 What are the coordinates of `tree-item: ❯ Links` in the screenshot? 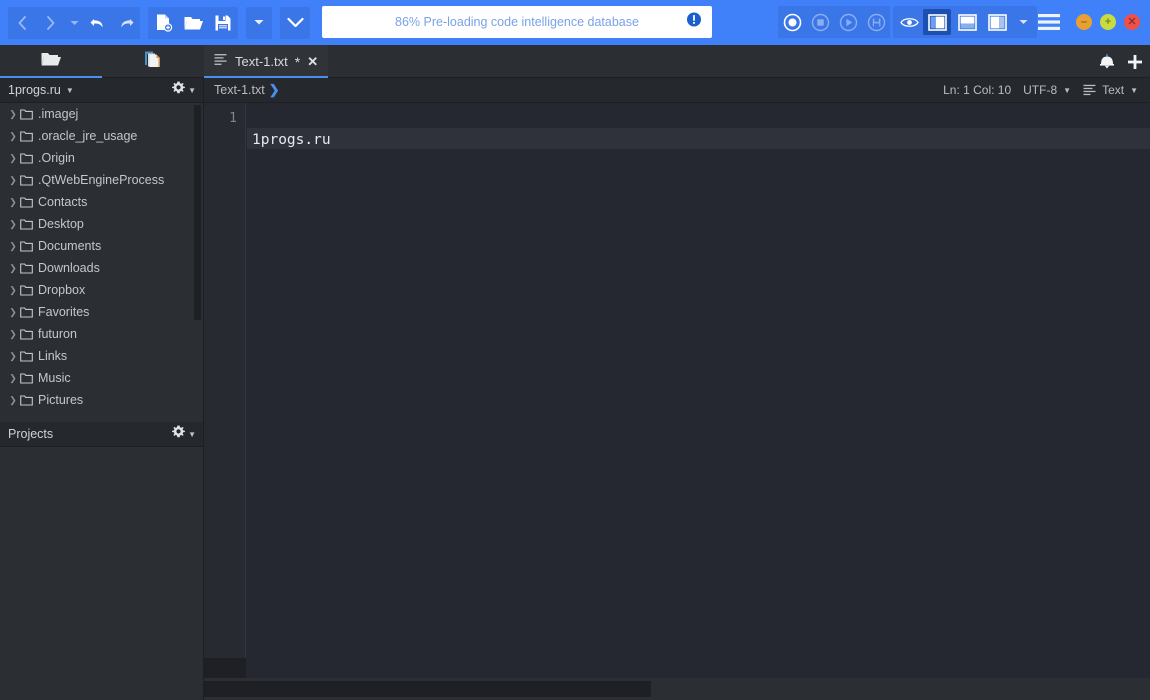 It's located at (102, 356).